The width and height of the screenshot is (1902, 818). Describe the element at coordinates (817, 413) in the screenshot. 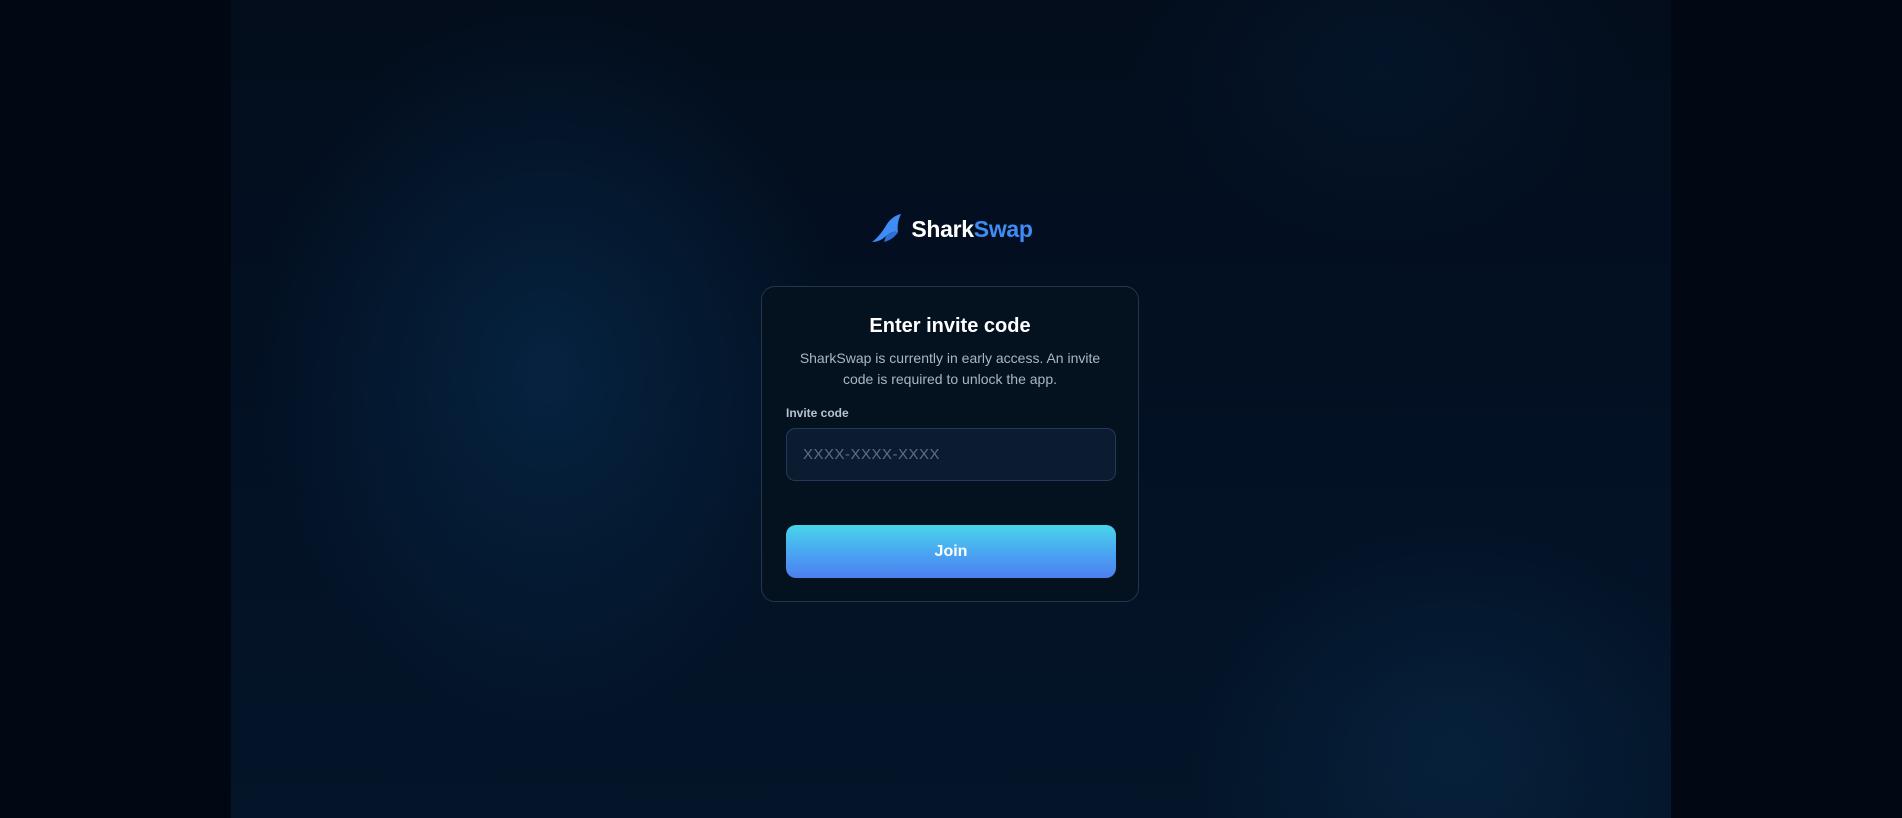

I see `invite-code-label: Invite code` at that location.